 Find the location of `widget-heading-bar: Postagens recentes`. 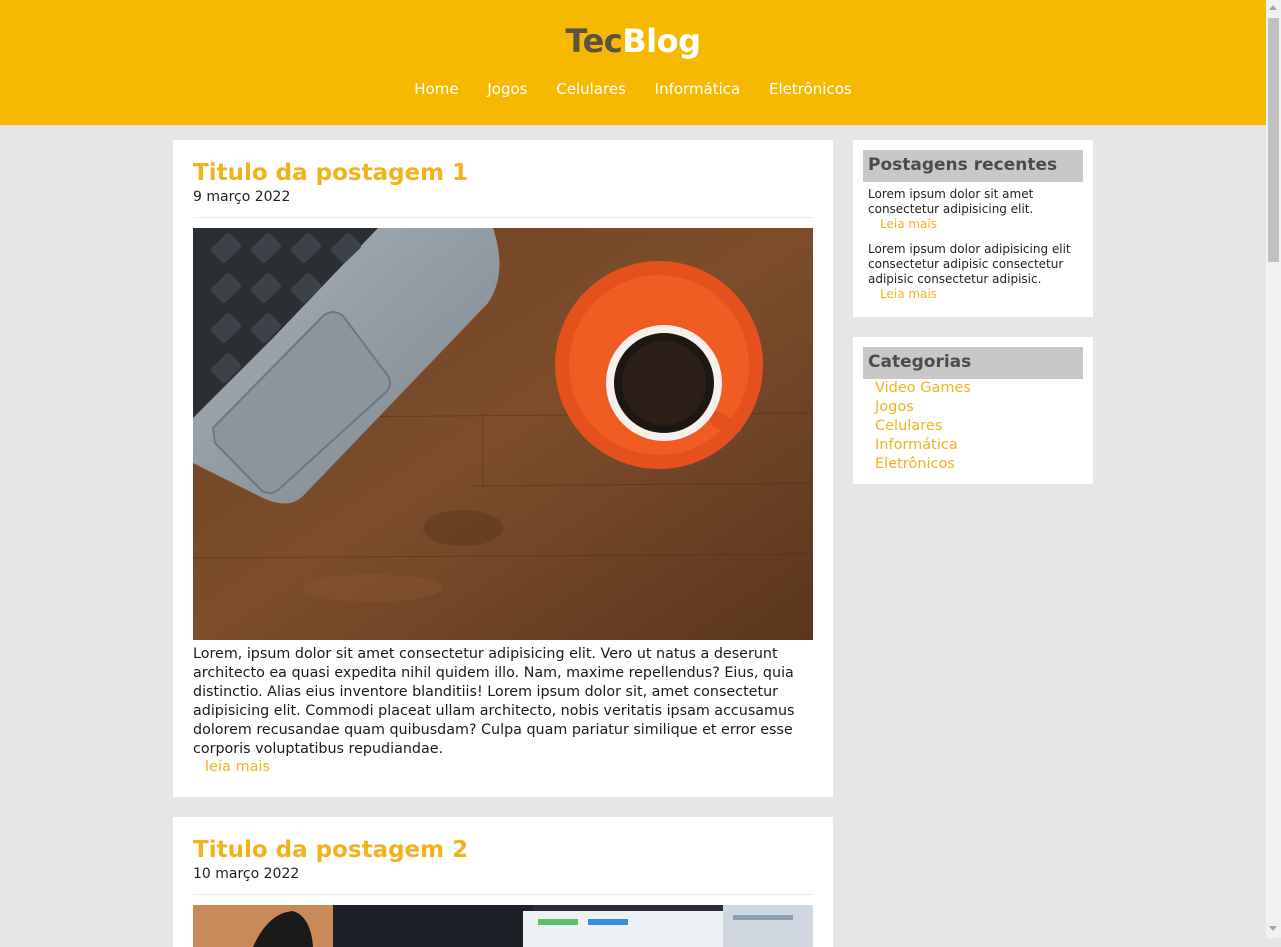

widget-heading-bar: Postagens recentes is located at coordinates (973, 166).